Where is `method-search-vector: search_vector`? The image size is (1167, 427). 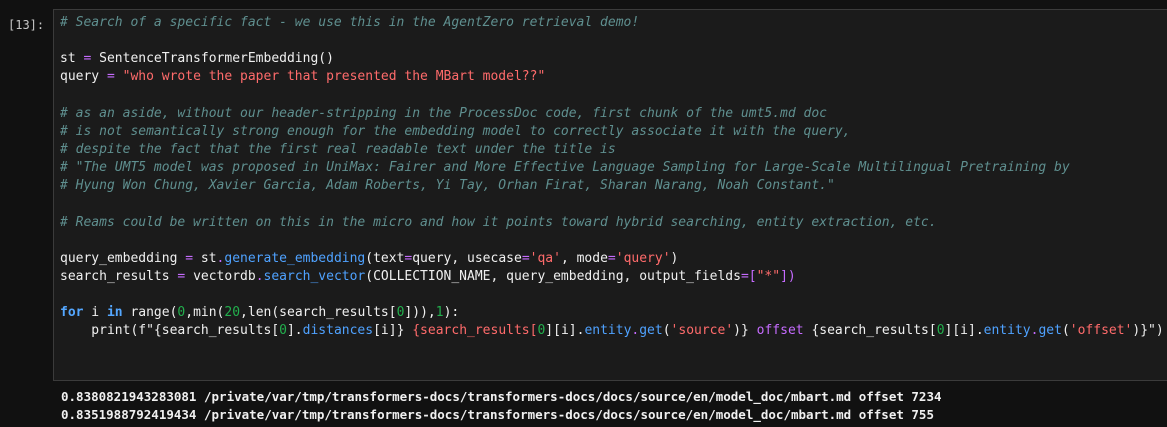 method-search-vector: search_vector is located at coordinates (314, 276).